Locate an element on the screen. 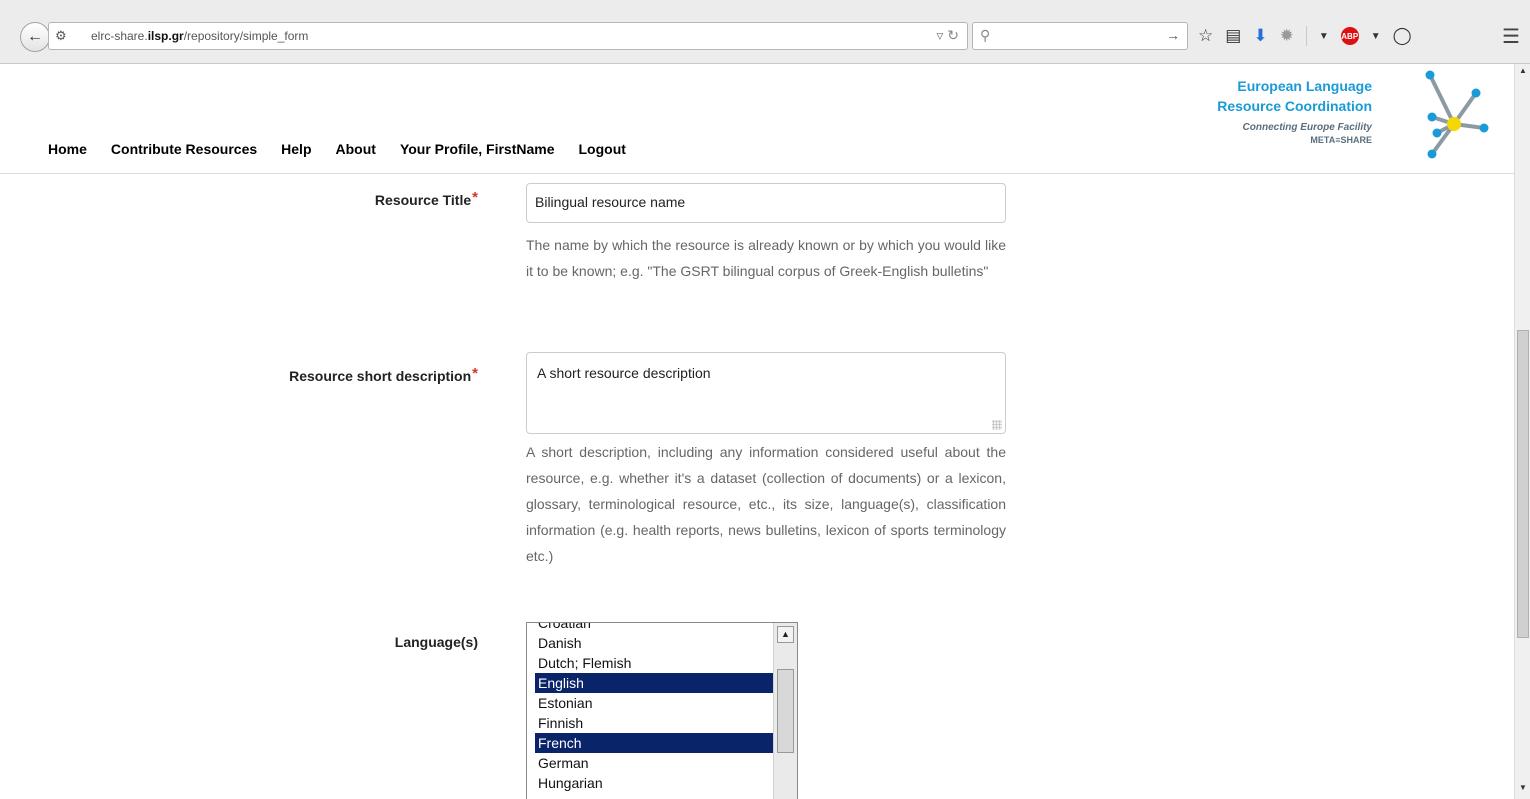  listbox-scrollbar: ▲ is located at coordinates (785, 711).